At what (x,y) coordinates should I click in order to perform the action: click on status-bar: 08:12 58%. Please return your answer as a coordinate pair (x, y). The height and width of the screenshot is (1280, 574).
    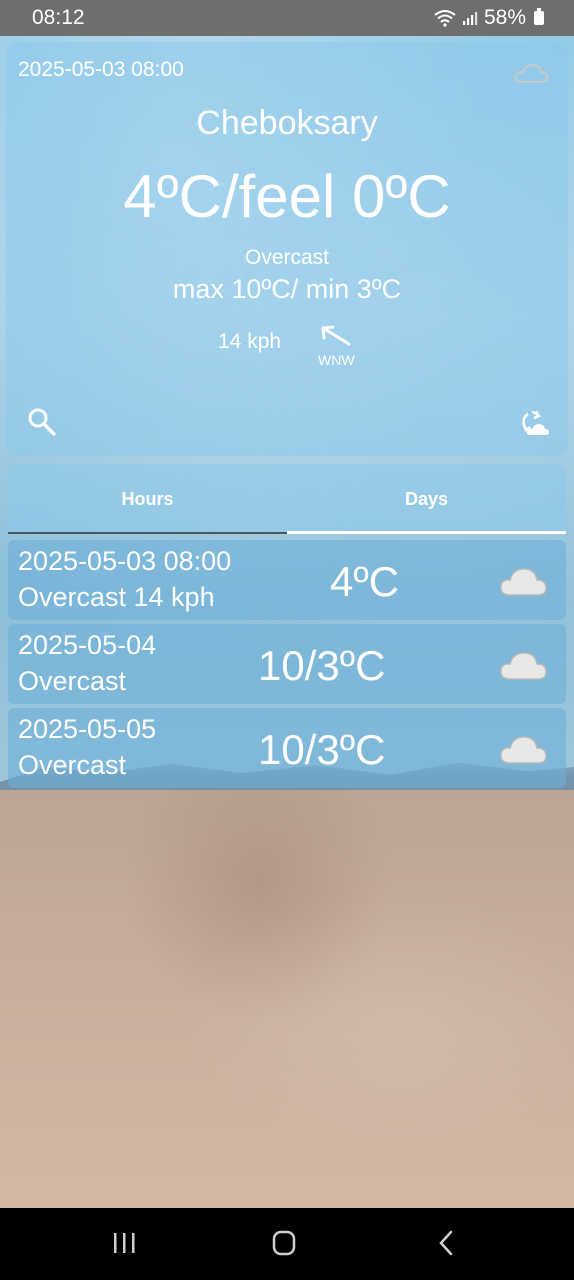
    Looking at the image, I should click on (287, 18).